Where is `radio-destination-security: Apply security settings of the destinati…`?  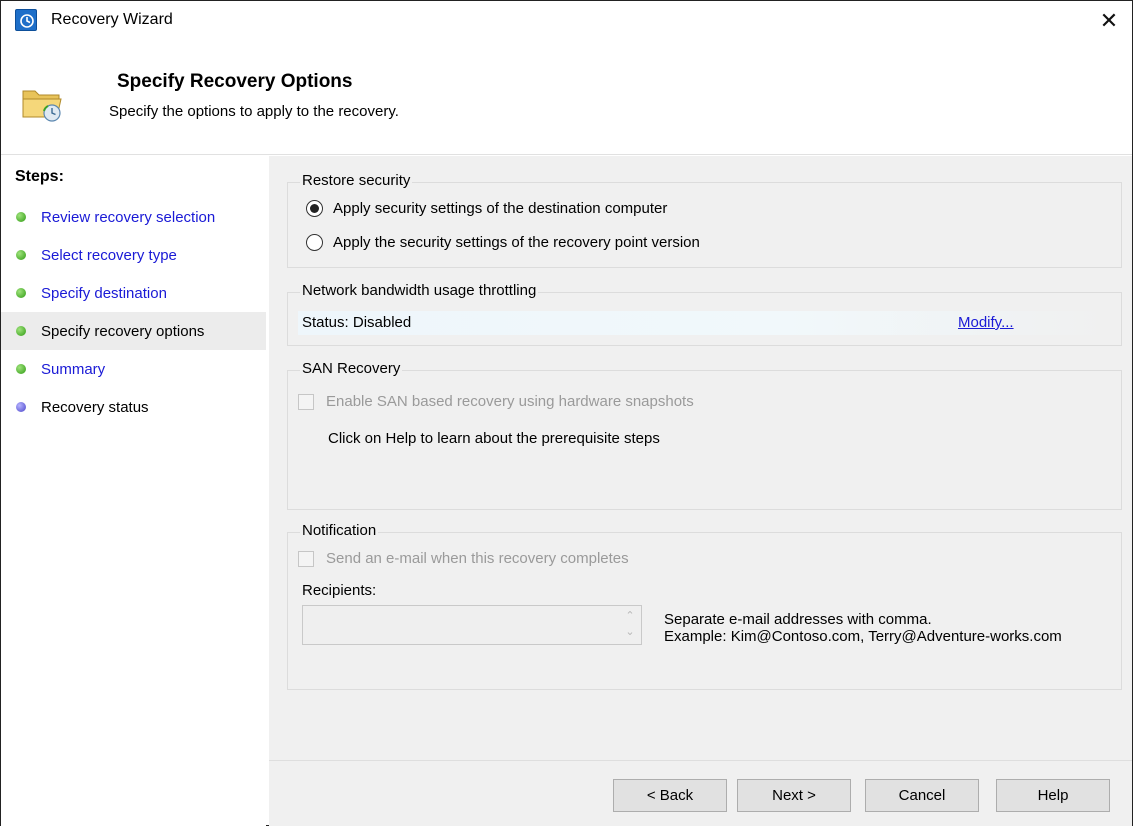 radio-destination-security: Apply security settings of the destinati… is located at coordinates (486, 208).